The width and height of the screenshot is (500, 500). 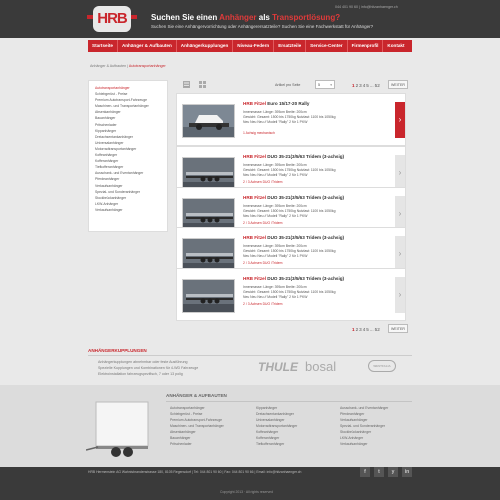 I want to click on product-axle-link: 1 Achsig mechanisch, so click(x=259, y=133).